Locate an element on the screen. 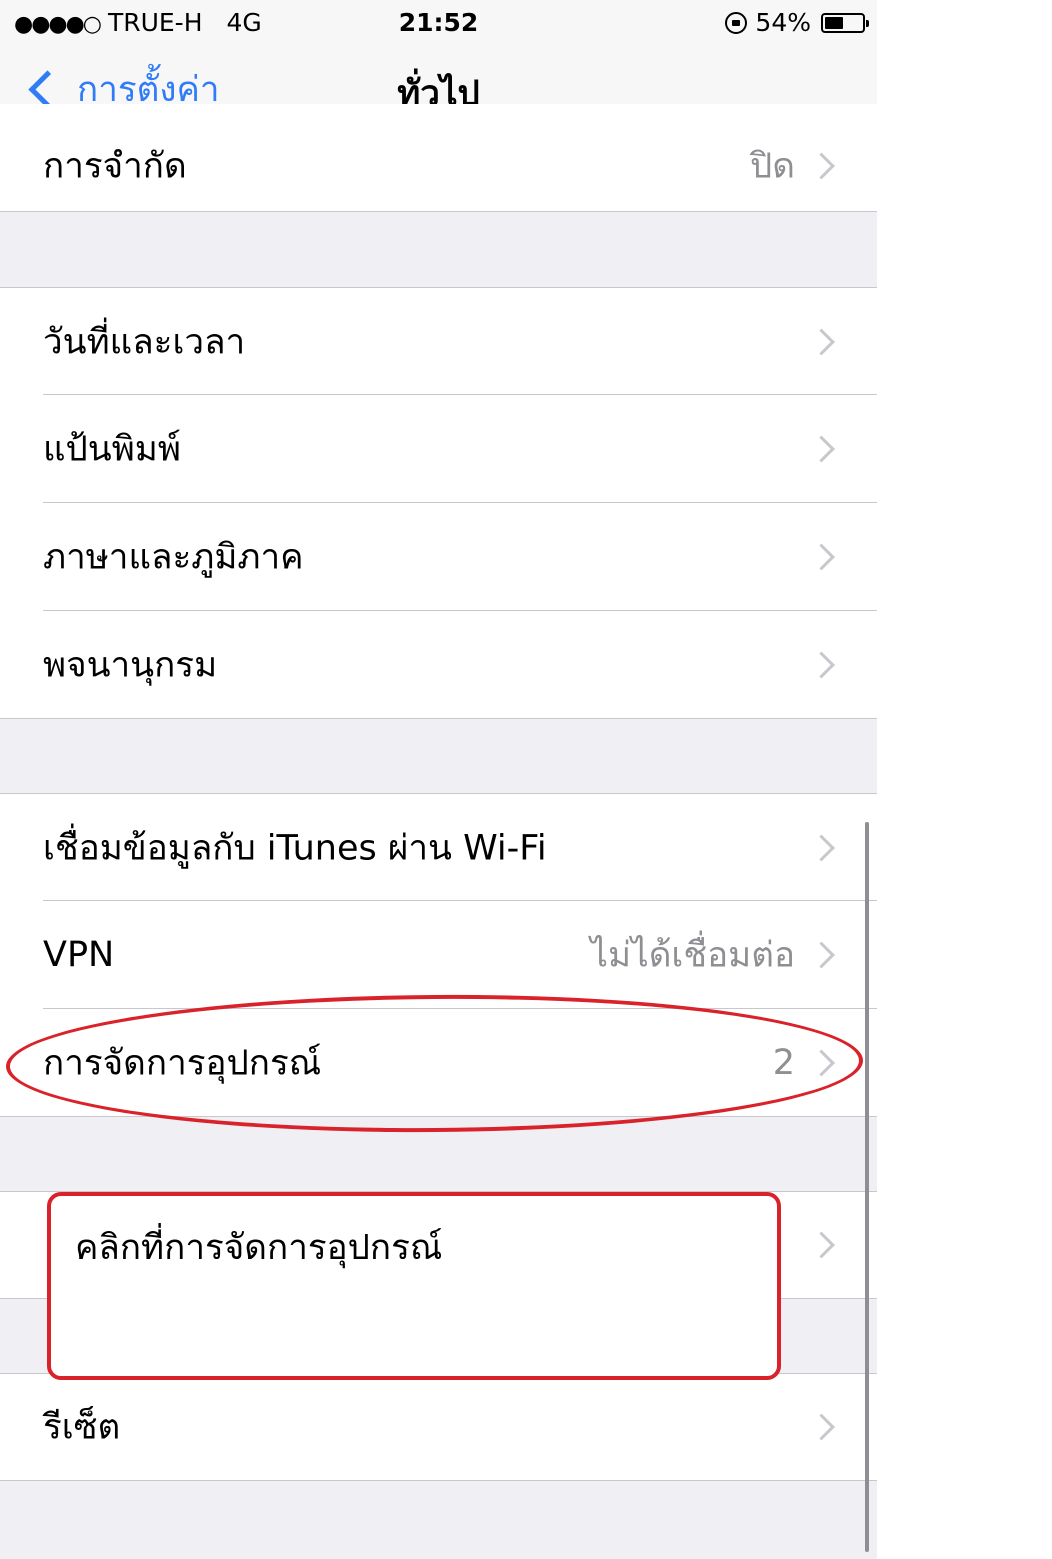  annotation-callout-box: คลิกที่การจัดการอุปกรณ์ is located at coordinates (414, 1286).